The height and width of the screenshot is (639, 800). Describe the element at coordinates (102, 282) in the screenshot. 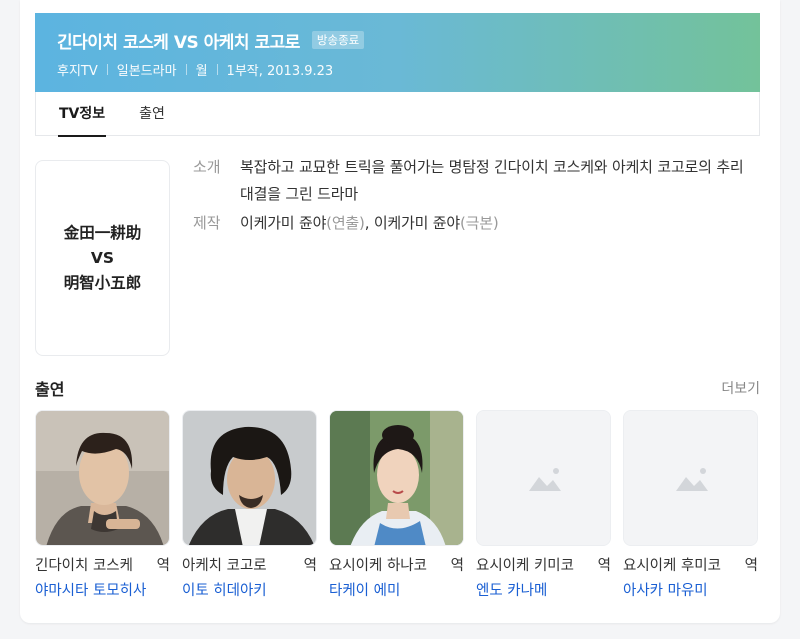

I see `poster-line: 明智小五郎` at that location.